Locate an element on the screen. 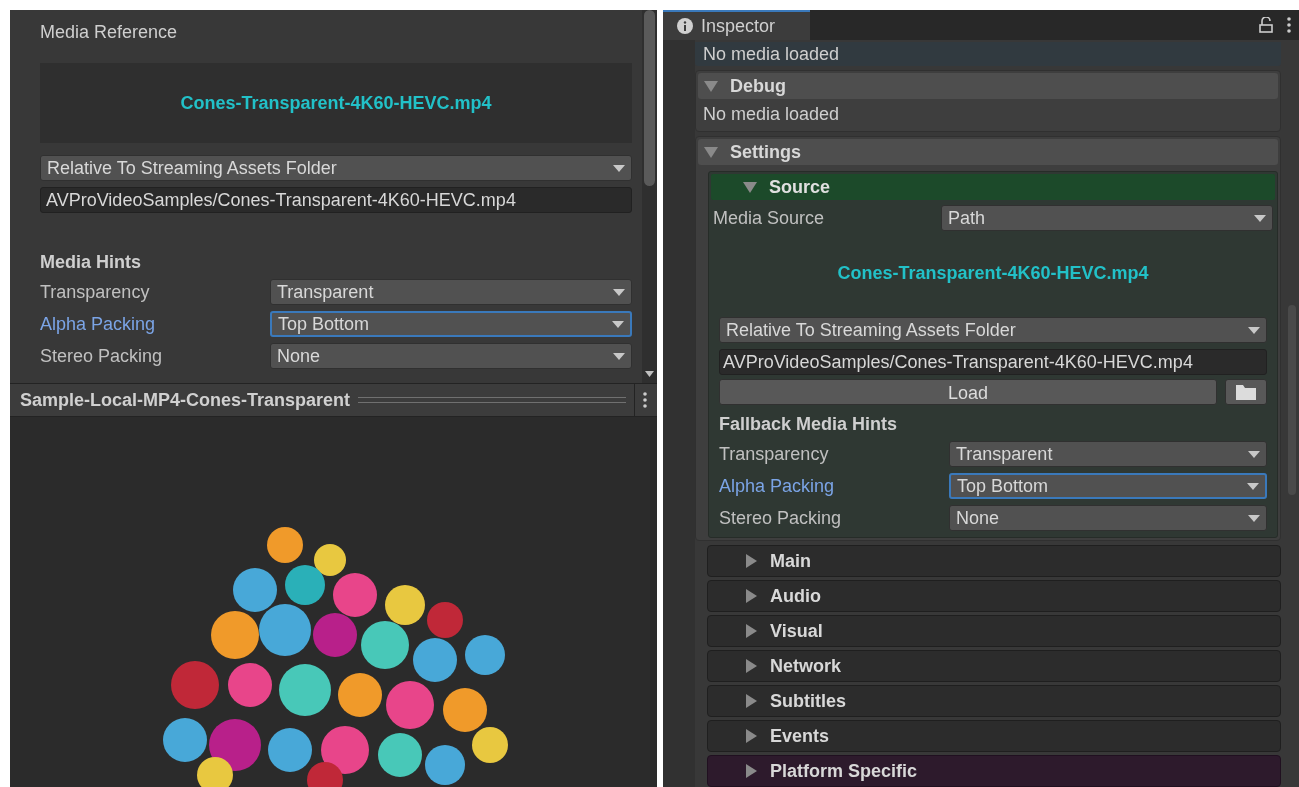 Image resolution: width=1299 pixels, height=787 pixels. inspector-tab: Inspector is located at coordinates (736, 25).